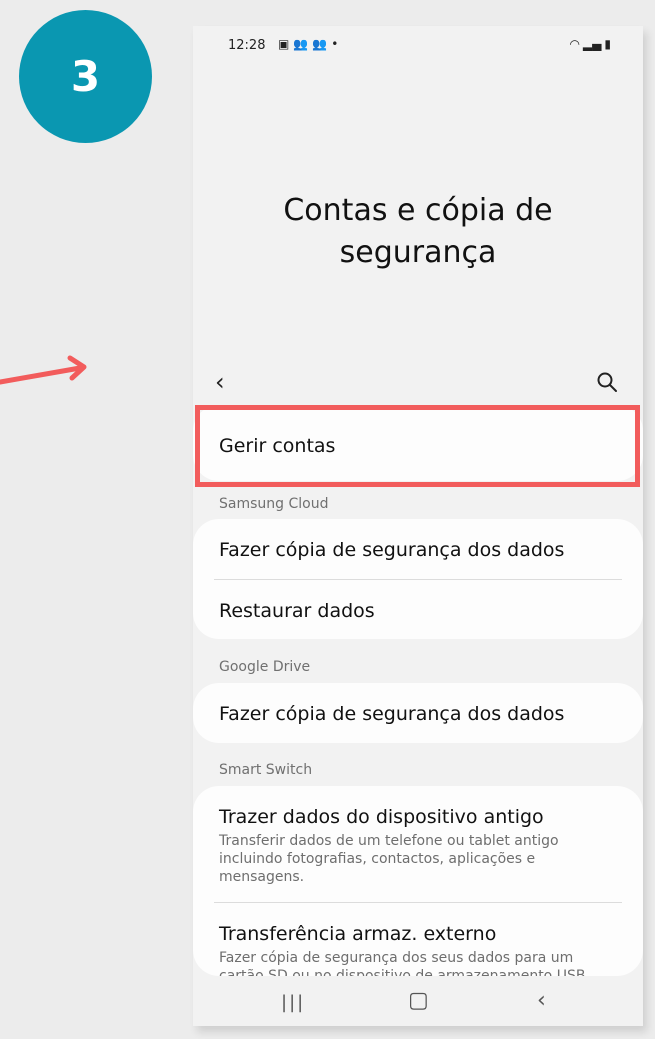 This screenshot has width=655, height=1039. Describe the element at coordinates (417, 446) in the screenshot. I see `highlight-box` at that location.